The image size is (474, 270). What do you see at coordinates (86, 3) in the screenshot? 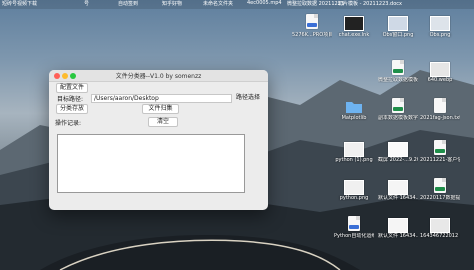
I see `desktop-label: 号` at bounding box center [86, 3].